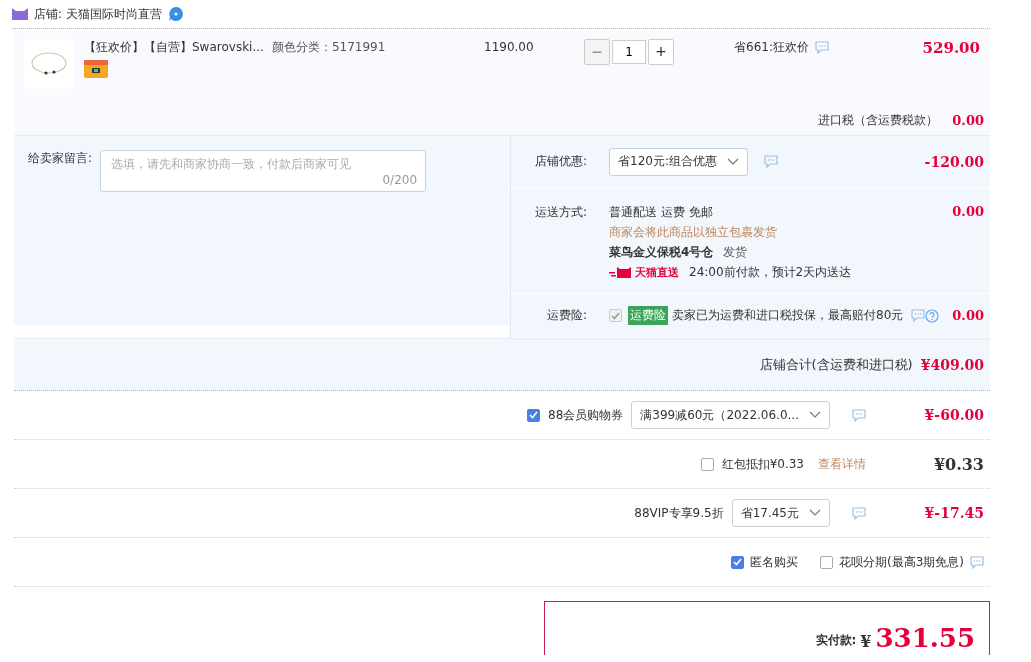  I want to click on import-tax-label: 进口税（含运费税款）, so click(878, 120).